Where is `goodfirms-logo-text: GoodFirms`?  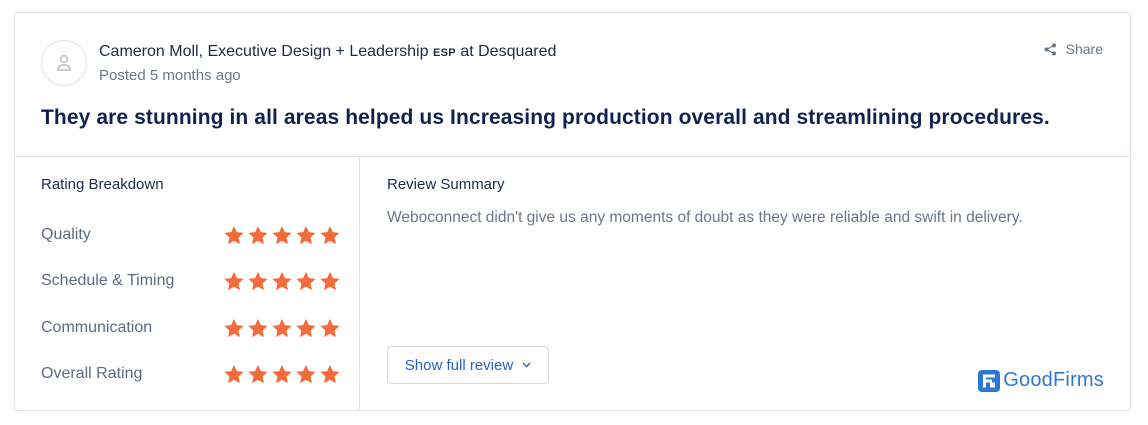
goodfirms-logo-text: GoodFirms is located at coordinates (1053, 380).